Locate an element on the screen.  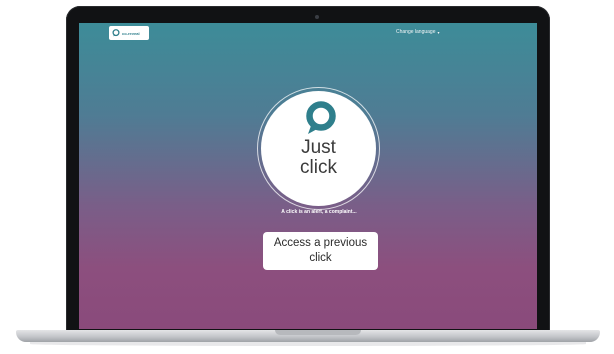
laptop-base-notch is located at coordinates (318, 332).